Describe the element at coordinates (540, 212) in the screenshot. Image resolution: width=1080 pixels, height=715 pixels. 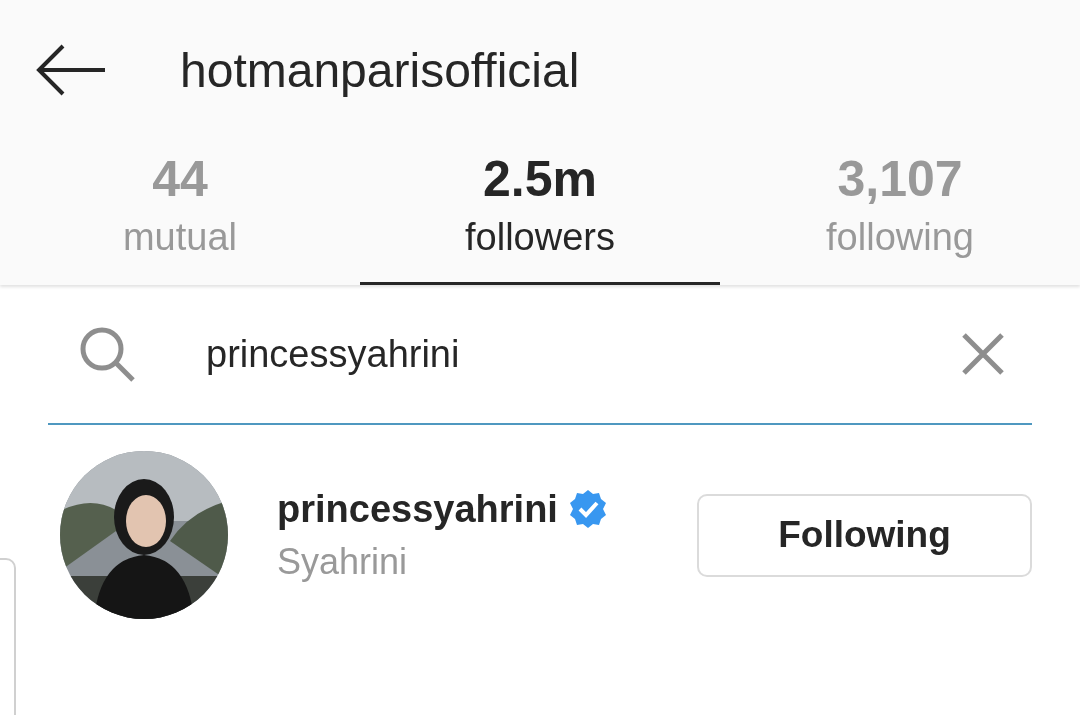
I see `stats-tab: 2.5m followers` at that location.